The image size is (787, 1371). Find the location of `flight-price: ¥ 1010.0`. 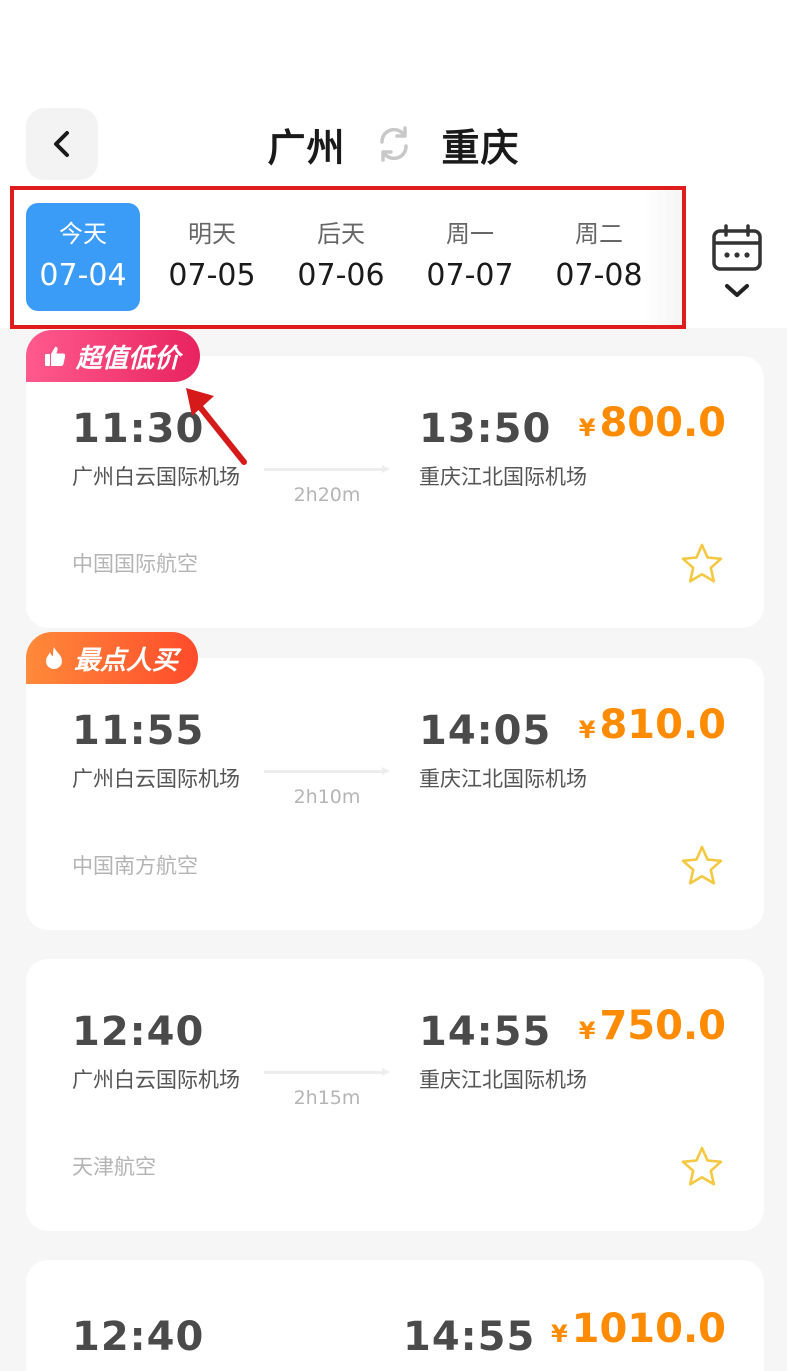

flight-price: ¥ 1010.0 is located at coordinates (638, 1329).